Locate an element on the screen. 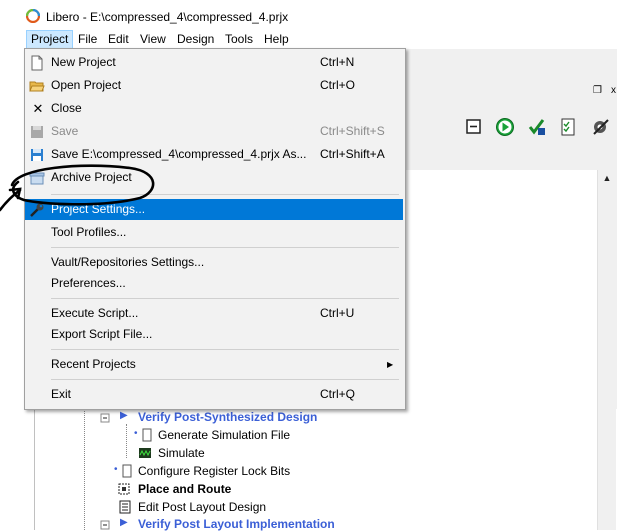  menu-item-execute-script: Execute Script... Ctrl+U is located at coordinates (214, 313).